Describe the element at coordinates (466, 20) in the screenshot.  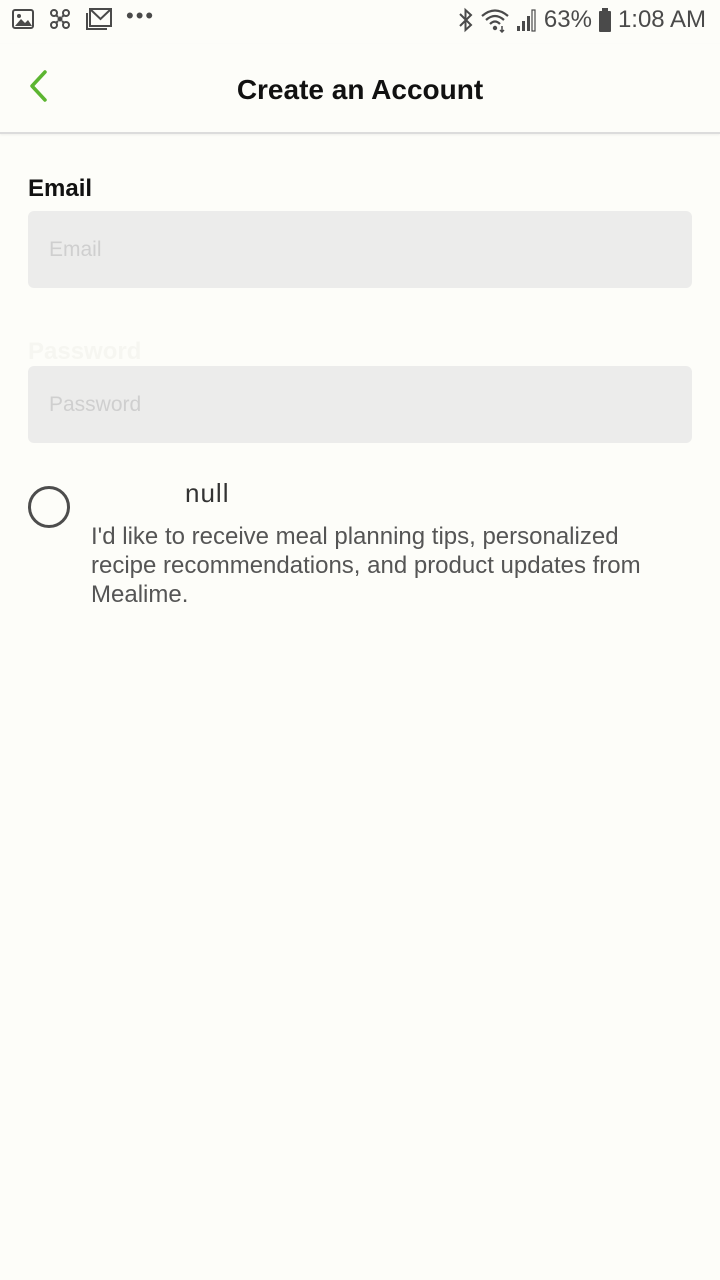
I see `bluetooth-icon` at that location.